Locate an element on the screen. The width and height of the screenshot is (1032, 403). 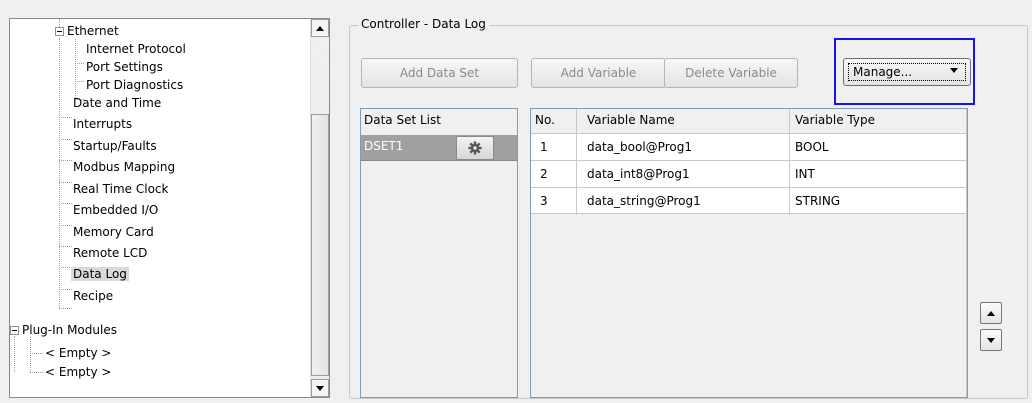
scroll-up-button is located at coordinates (320, 28).